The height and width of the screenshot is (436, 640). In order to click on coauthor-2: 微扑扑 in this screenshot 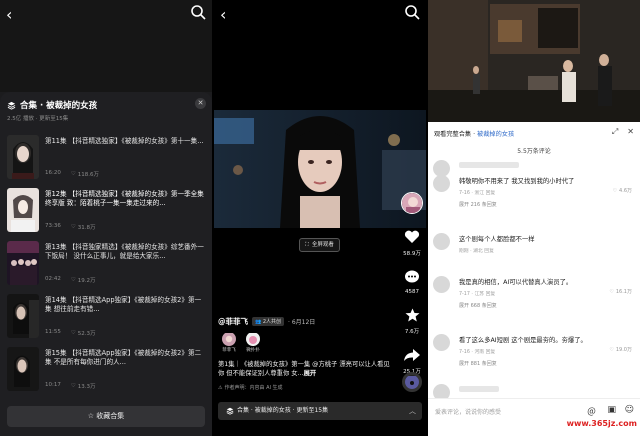, I will do `click(253, 342)`.